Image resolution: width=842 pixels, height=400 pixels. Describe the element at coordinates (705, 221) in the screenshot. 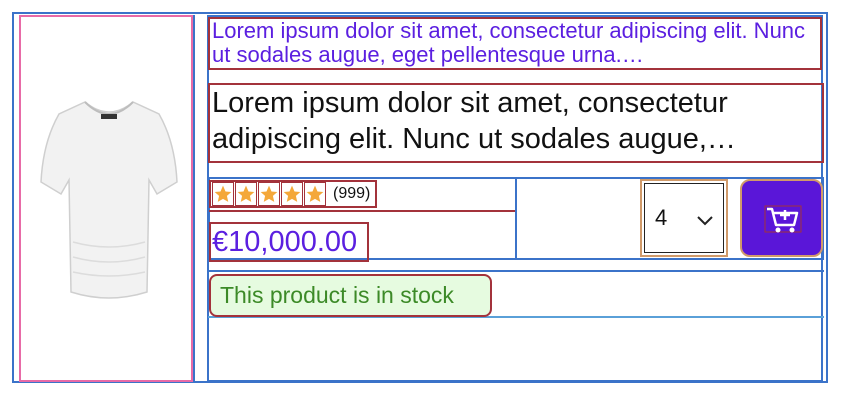

I see `chevron-down-icon` at that location.